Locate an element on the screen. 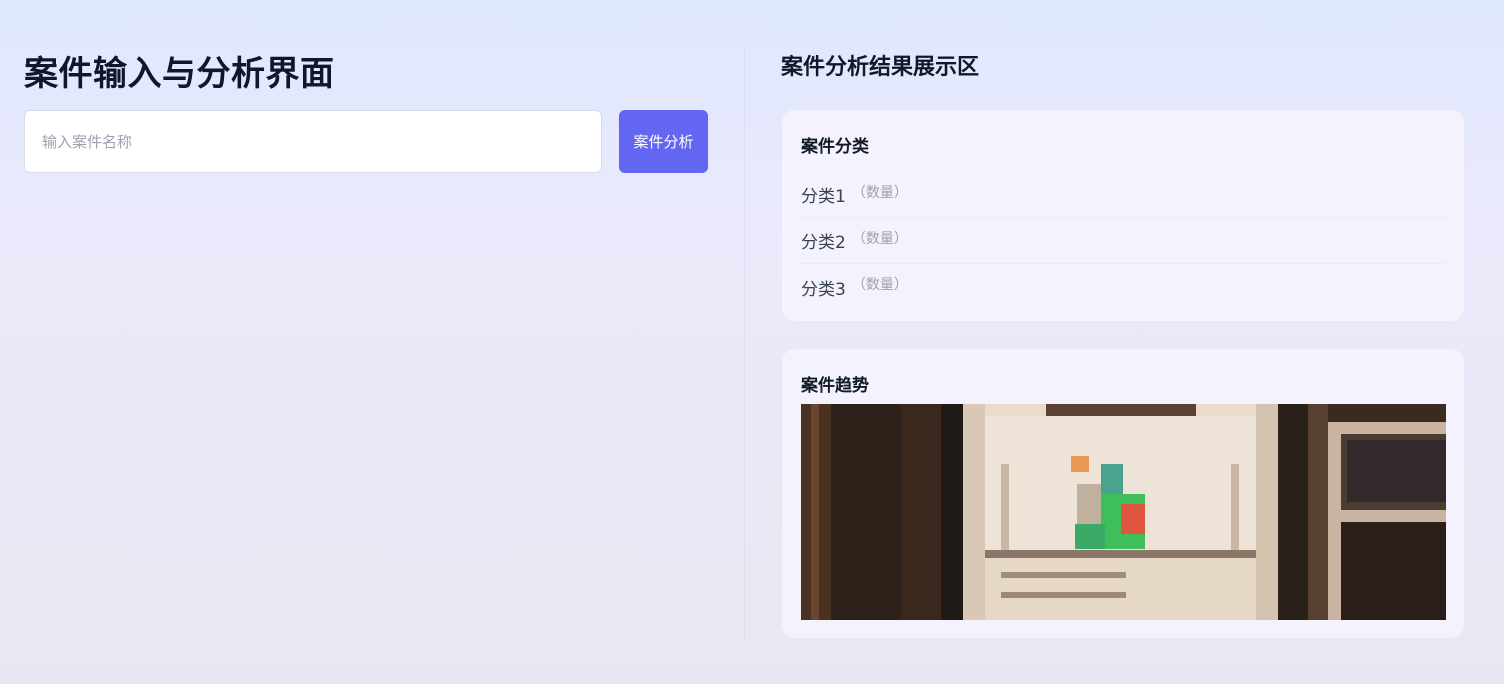 This screenshot has height=684, width=1504. category-name: 分类1 is located at coordinates (823, 197).